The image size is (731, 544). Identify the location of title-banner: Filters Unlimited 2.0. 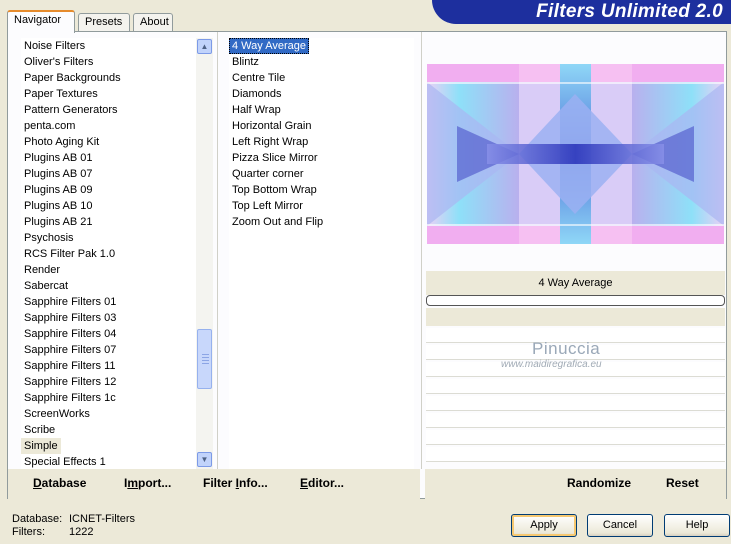
(581, 12).